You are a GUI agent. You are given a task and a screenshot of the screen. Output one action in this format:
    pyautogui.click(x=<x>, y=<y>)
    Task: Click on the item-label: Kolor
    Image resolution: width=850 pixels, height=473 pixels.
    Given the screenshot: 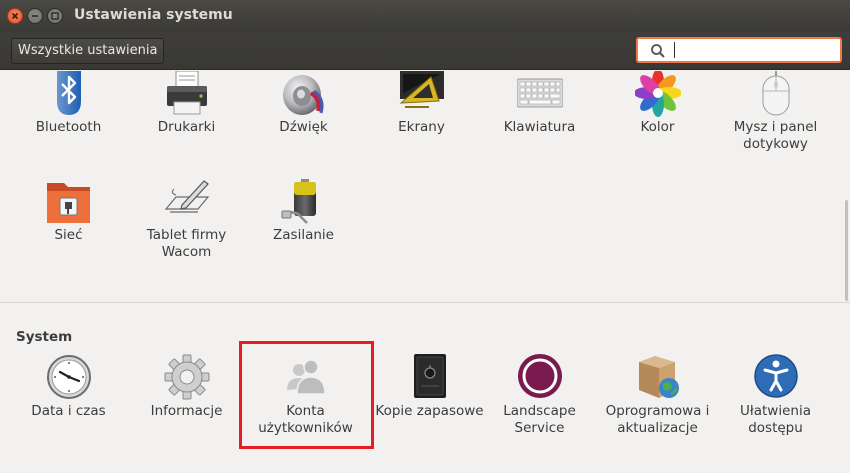 What is the action you would take?
    pyautogui.click(x=657, y=127)
    